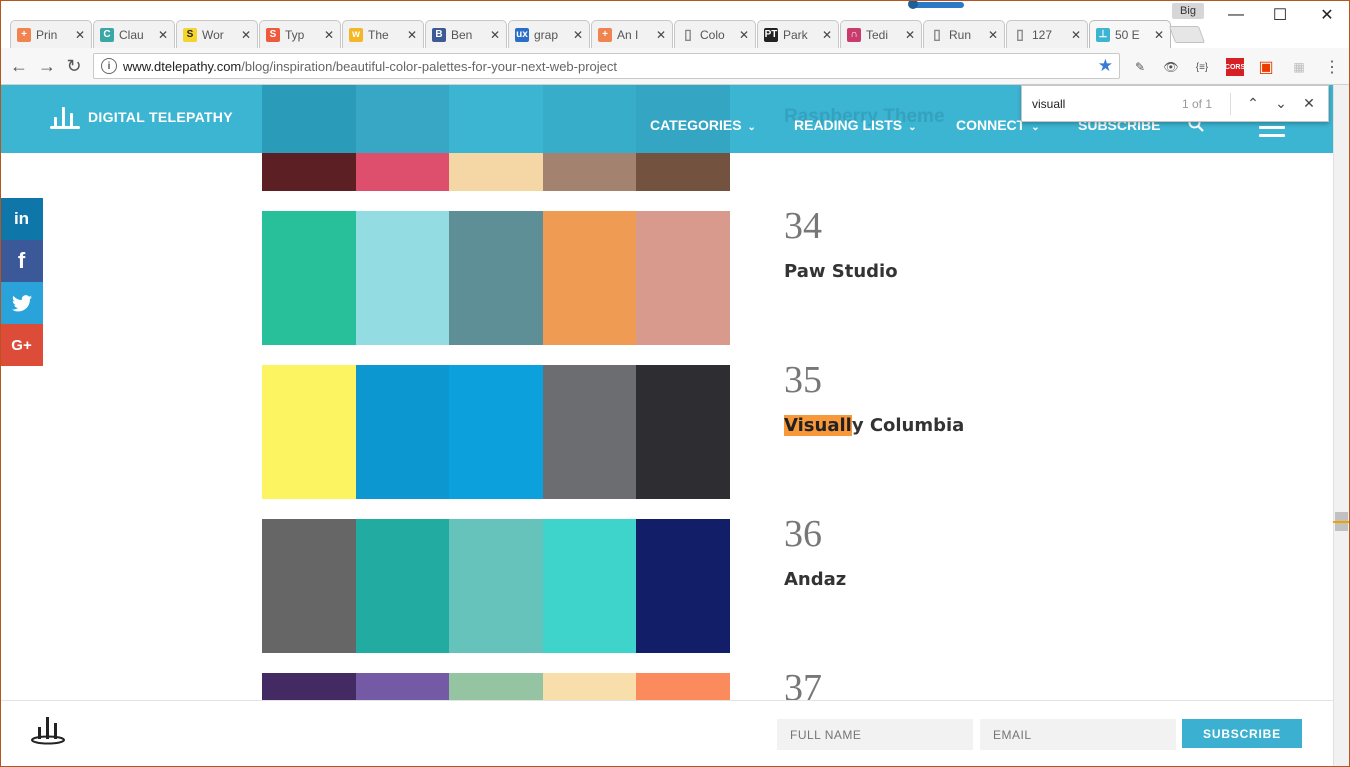 This screenshot has height=767, width=1350. I want to click on bookmark-star-icon: ★, so click(1105, 66).